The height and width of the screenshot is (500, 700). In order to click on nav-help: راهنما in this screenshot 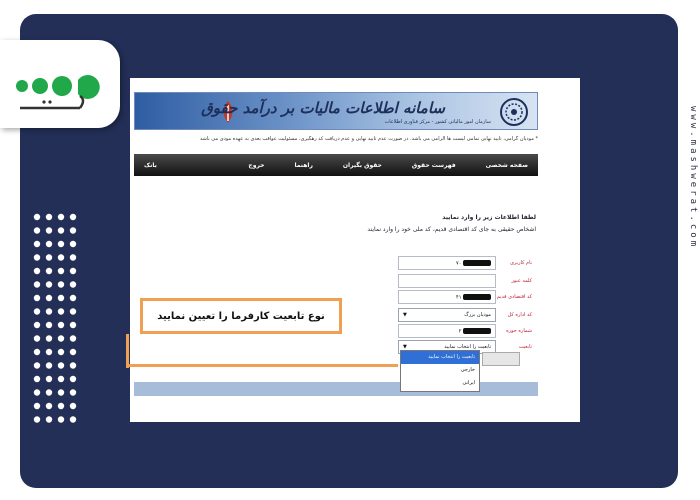, I will do `click(304, 165)`.